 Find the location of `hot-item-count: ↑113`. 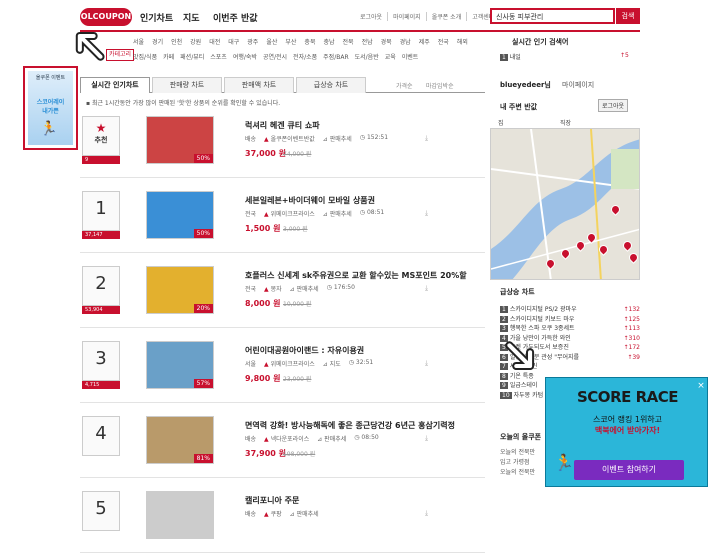

hot-item-count: ↑113 is located at coordinates (631, 328).